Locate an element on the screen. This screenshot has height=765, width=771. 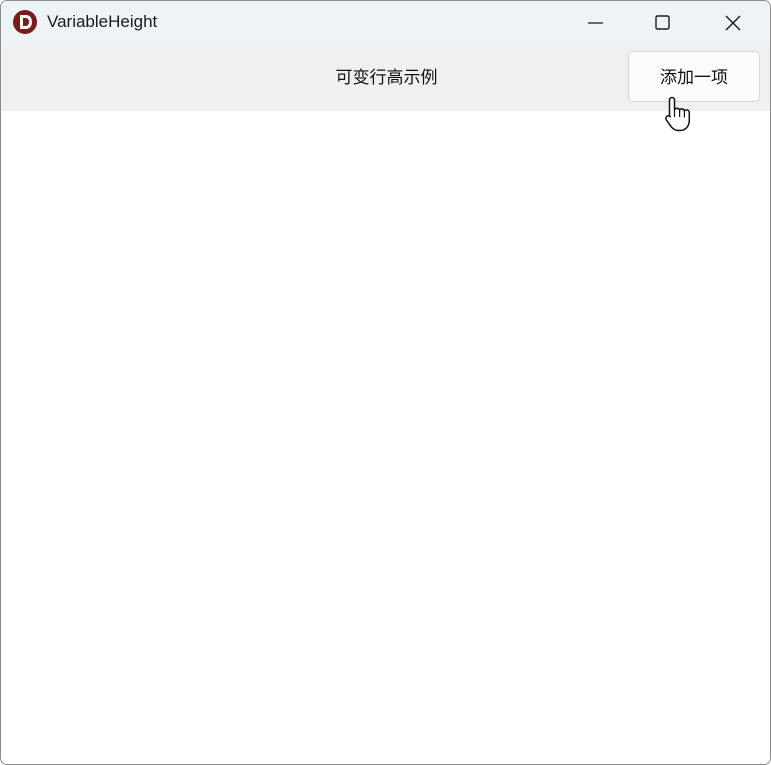
minimize-button is located at coordinates (596, 23).